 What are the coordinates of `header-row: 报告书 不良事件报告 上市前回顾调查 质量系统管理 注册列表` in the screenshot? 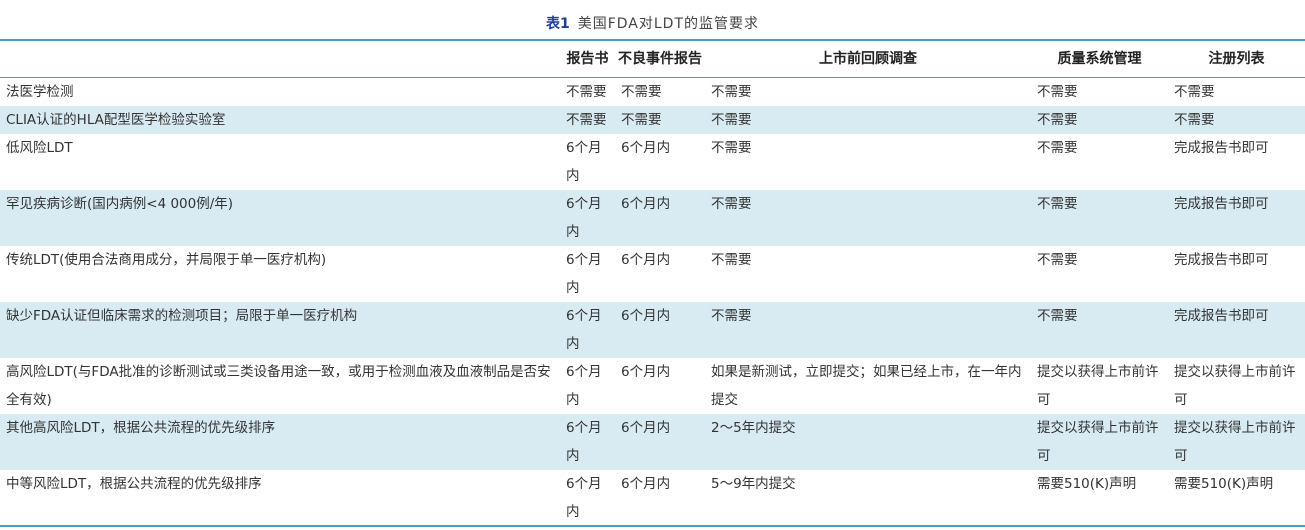 It's located at (652, 59).